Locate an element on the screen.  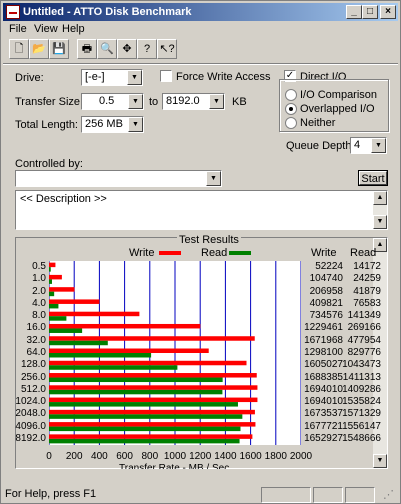
read-bar-512.0 is located at coordinates (136, 392).